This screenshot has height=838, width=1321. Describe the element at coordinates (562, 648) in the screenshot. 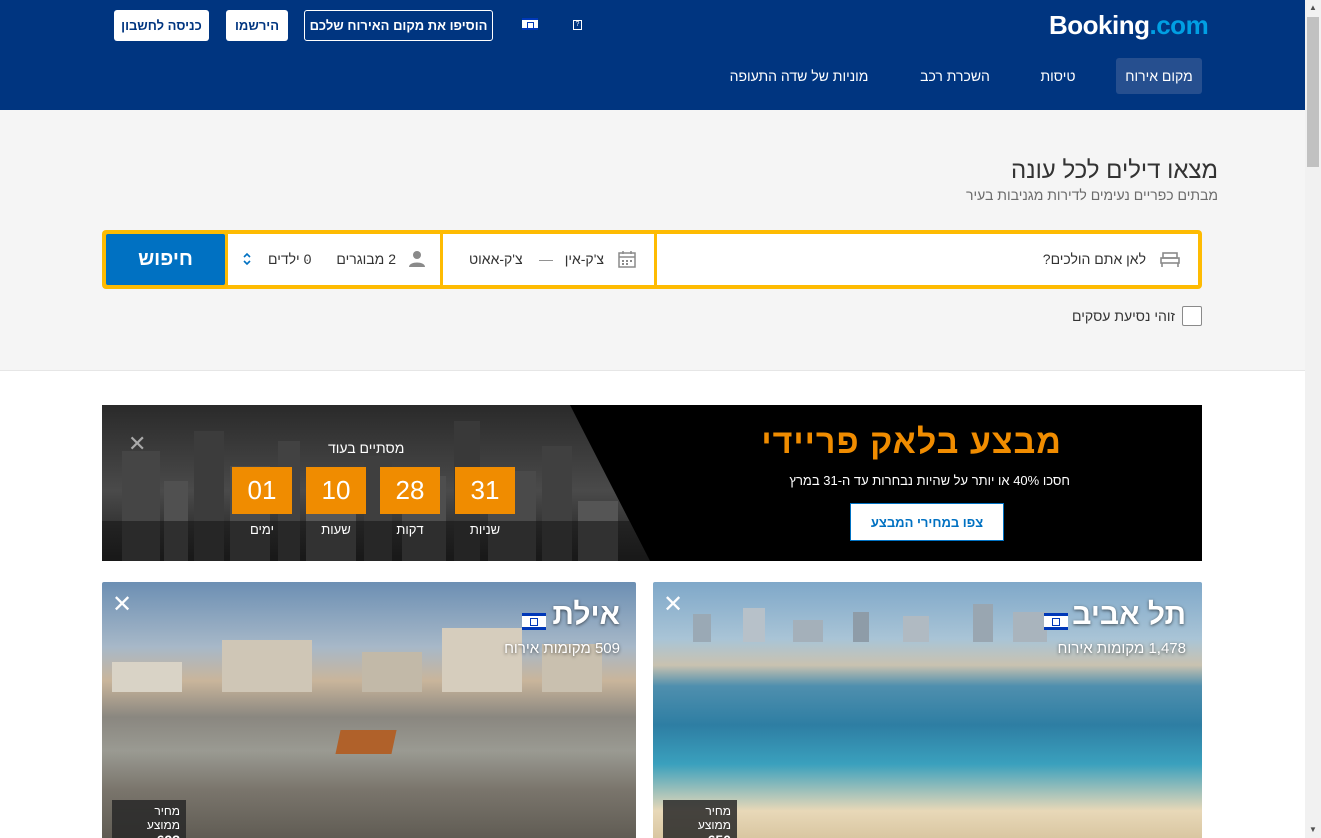

I see `property-count: 509 מקומות אירוח` at that location.